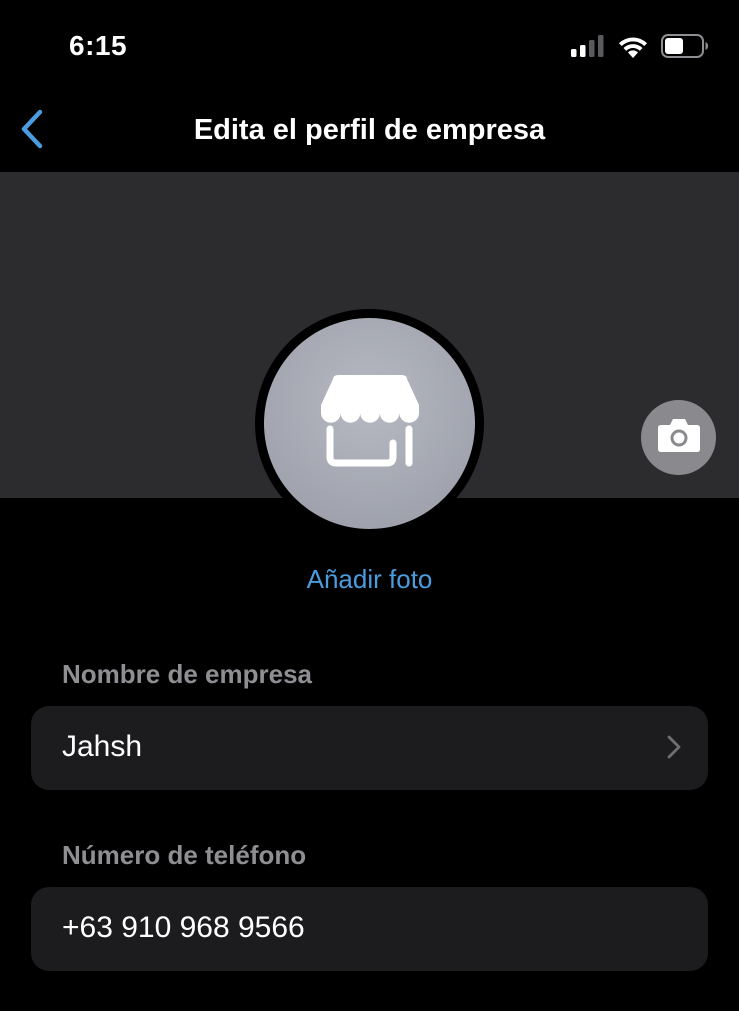 The height and width of the screenshot is (1011, 739). I want to click on camera-icon, so click(679, 437).